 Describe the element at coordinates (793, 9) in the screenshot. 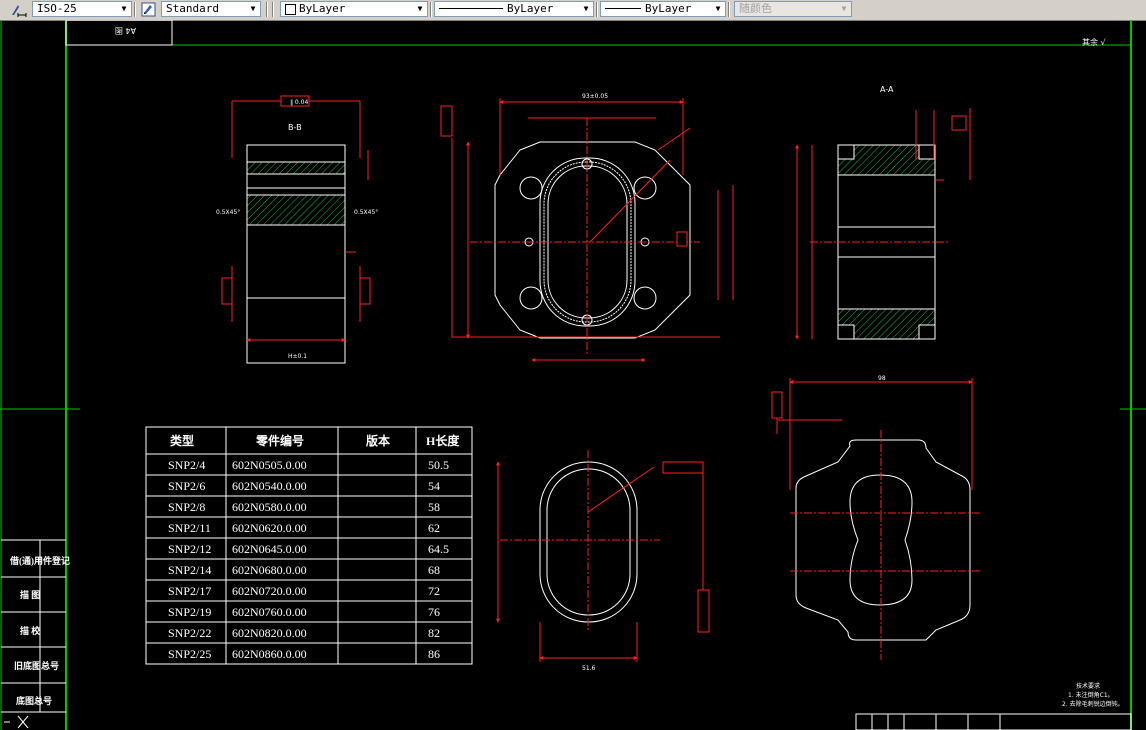

I see `plotstyle-select: 随颜色 ▼` at that location.